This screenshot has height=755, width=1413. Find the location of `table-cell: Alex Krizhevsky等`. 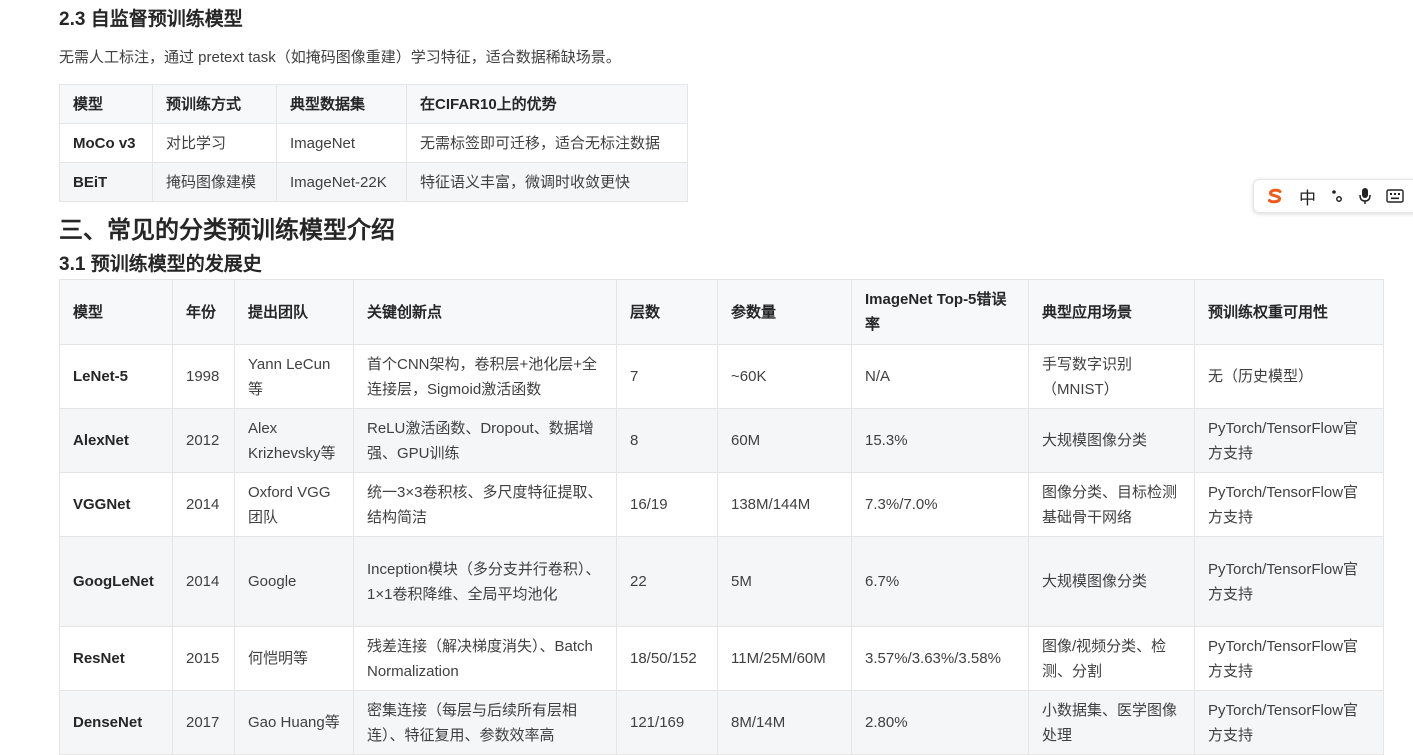

table-cell: Alex Krizhevsky等 is located at coordinates (294, 440).